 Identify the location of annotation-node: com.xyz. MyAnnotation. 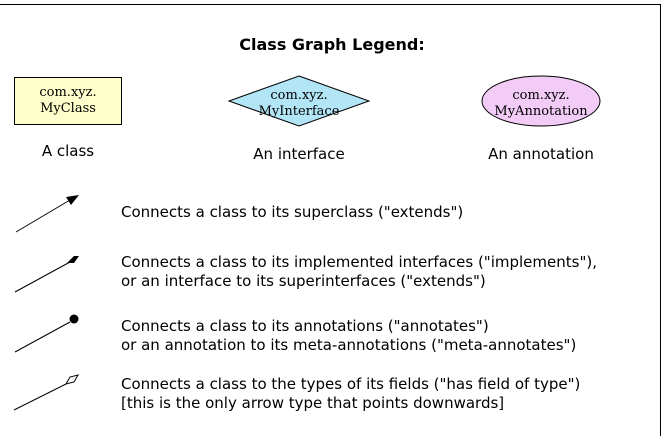
(541, 101).